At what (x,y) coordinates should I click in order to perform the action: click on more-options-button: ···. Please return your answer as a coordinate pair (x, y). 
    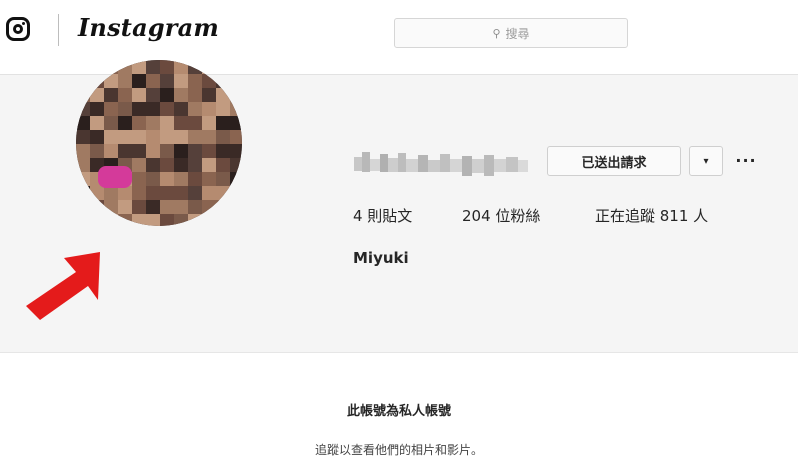
    Looking at the image, I should click on (746, 160).